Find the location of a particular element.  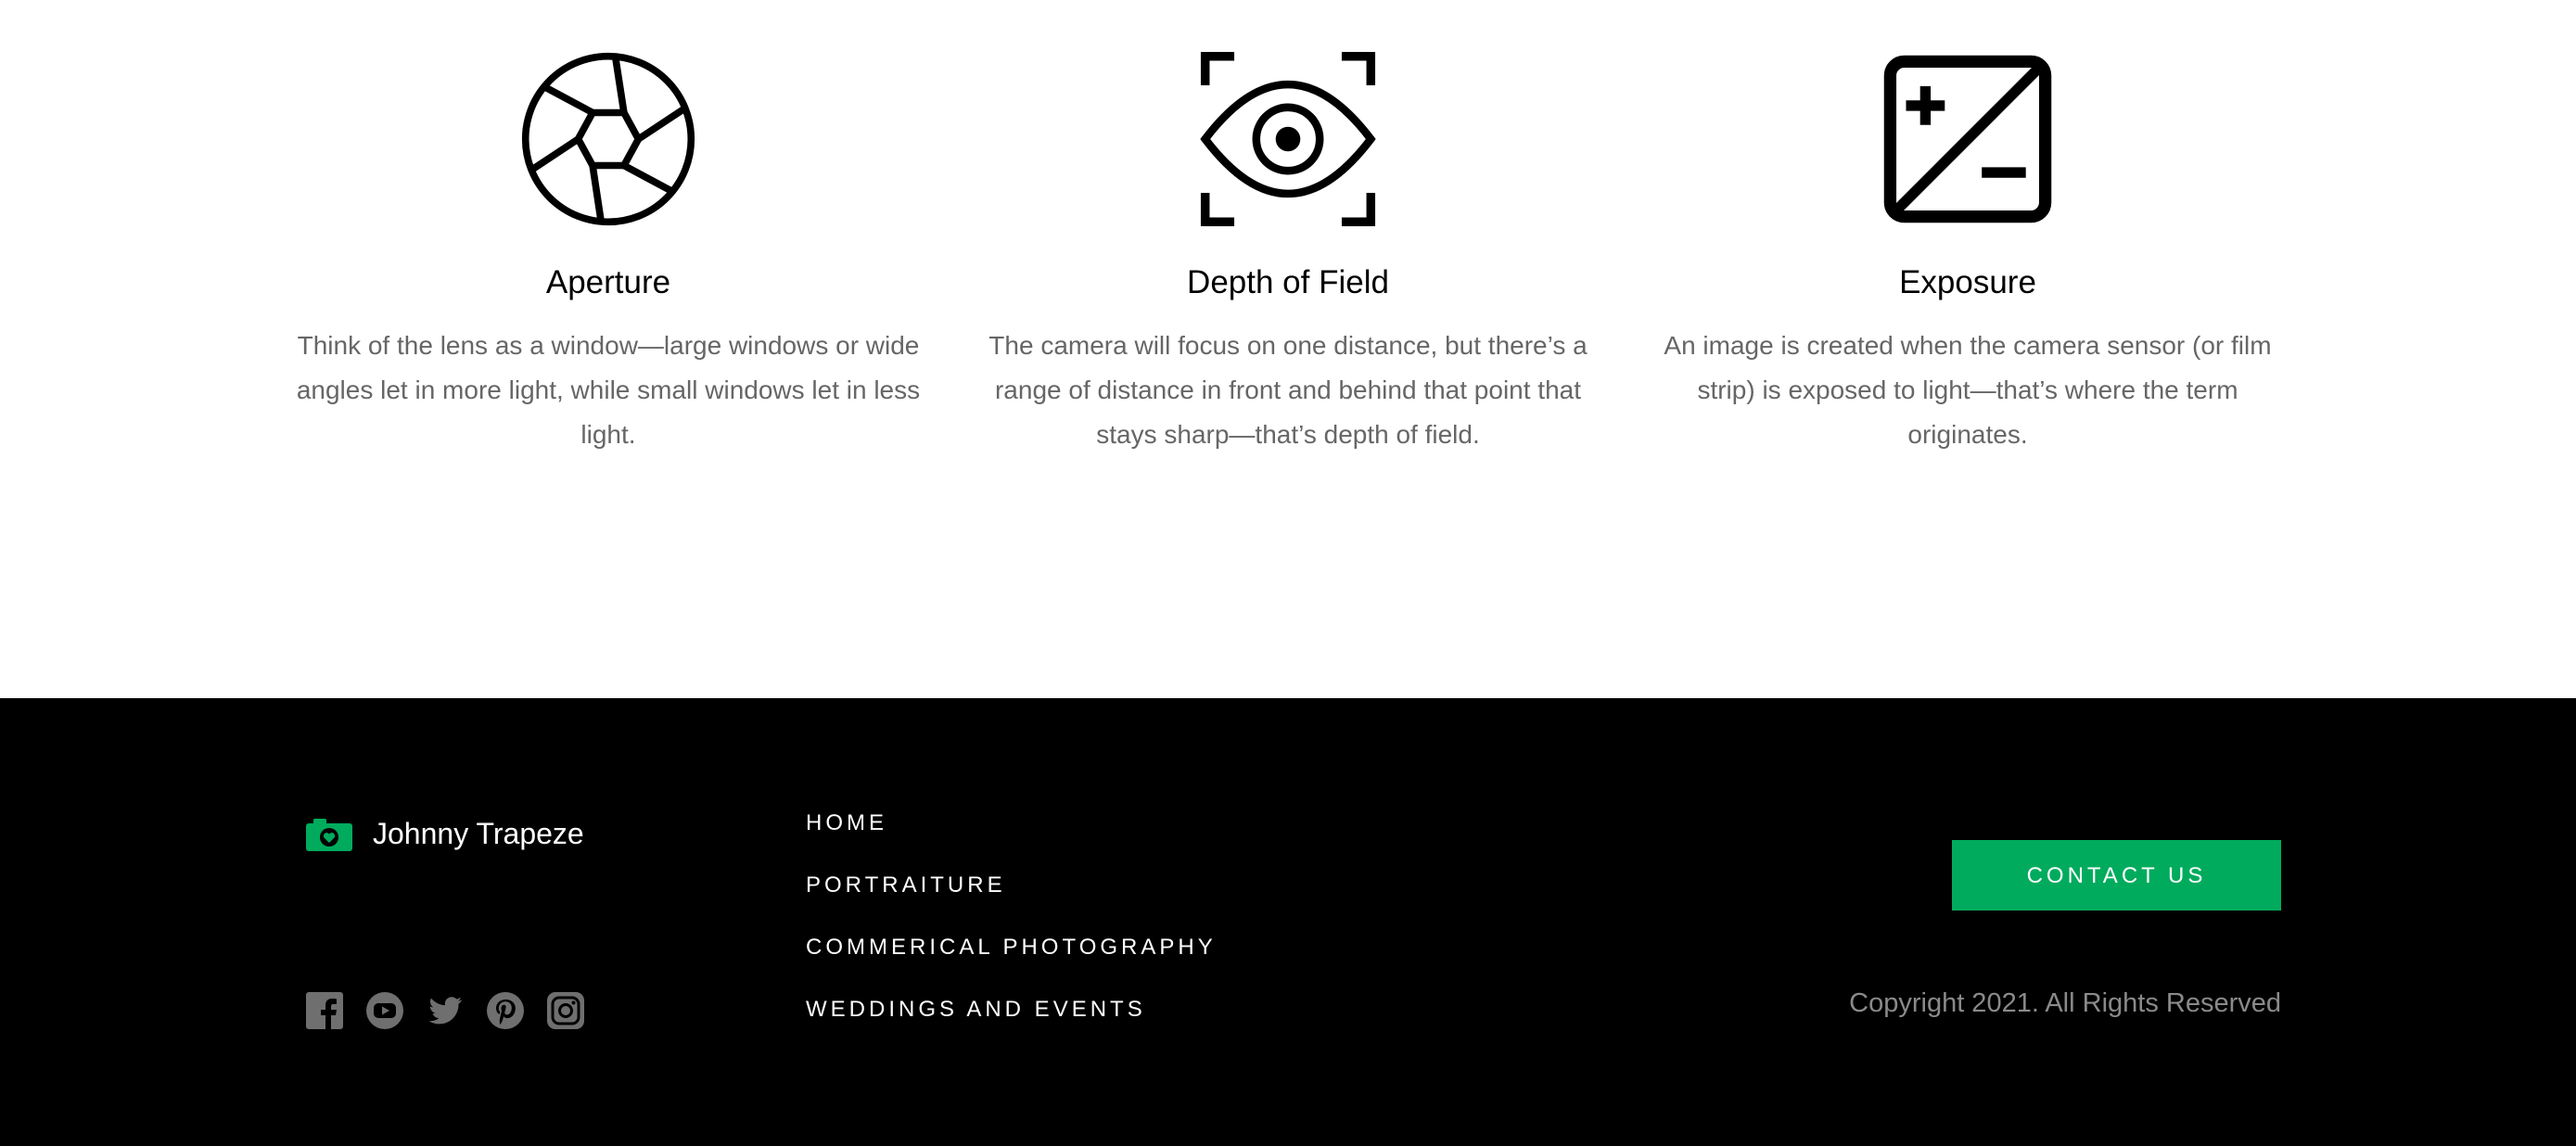

exposure-icon is located at coordinates (1967, 139).